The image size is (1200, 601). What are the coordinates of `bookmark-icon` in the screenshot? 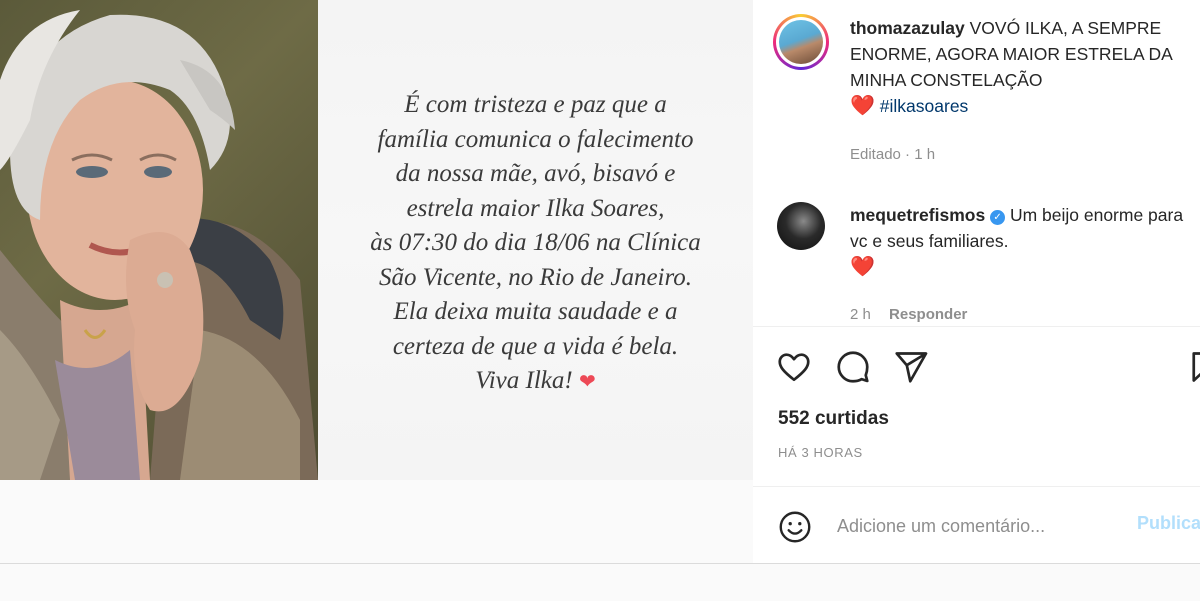 It's located at (1193, 367).